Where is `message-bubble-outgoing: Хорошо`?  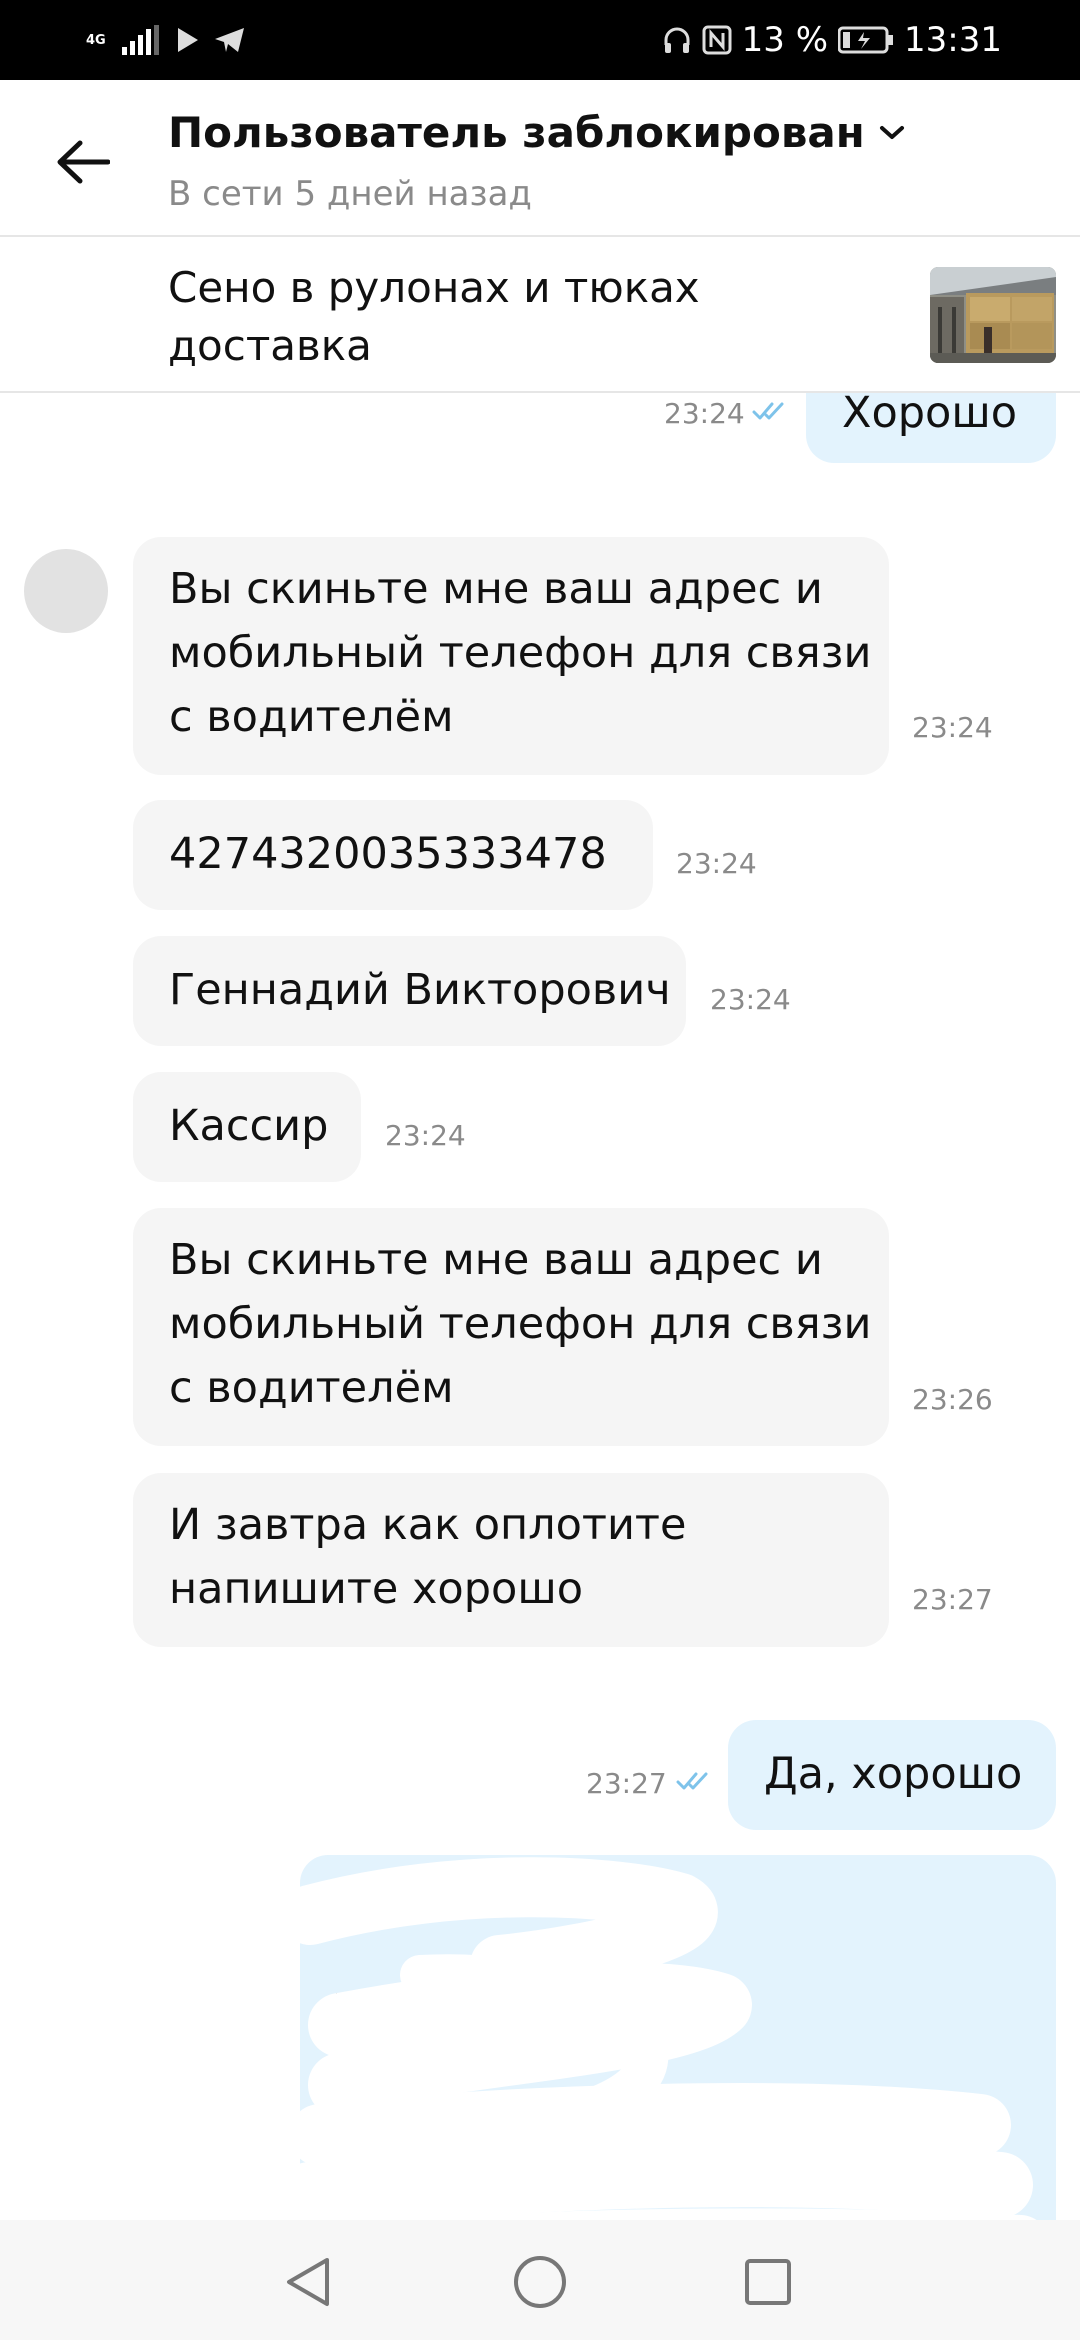
message-bubble-outgoing: Хорошо is located at coordinates (931, 428).